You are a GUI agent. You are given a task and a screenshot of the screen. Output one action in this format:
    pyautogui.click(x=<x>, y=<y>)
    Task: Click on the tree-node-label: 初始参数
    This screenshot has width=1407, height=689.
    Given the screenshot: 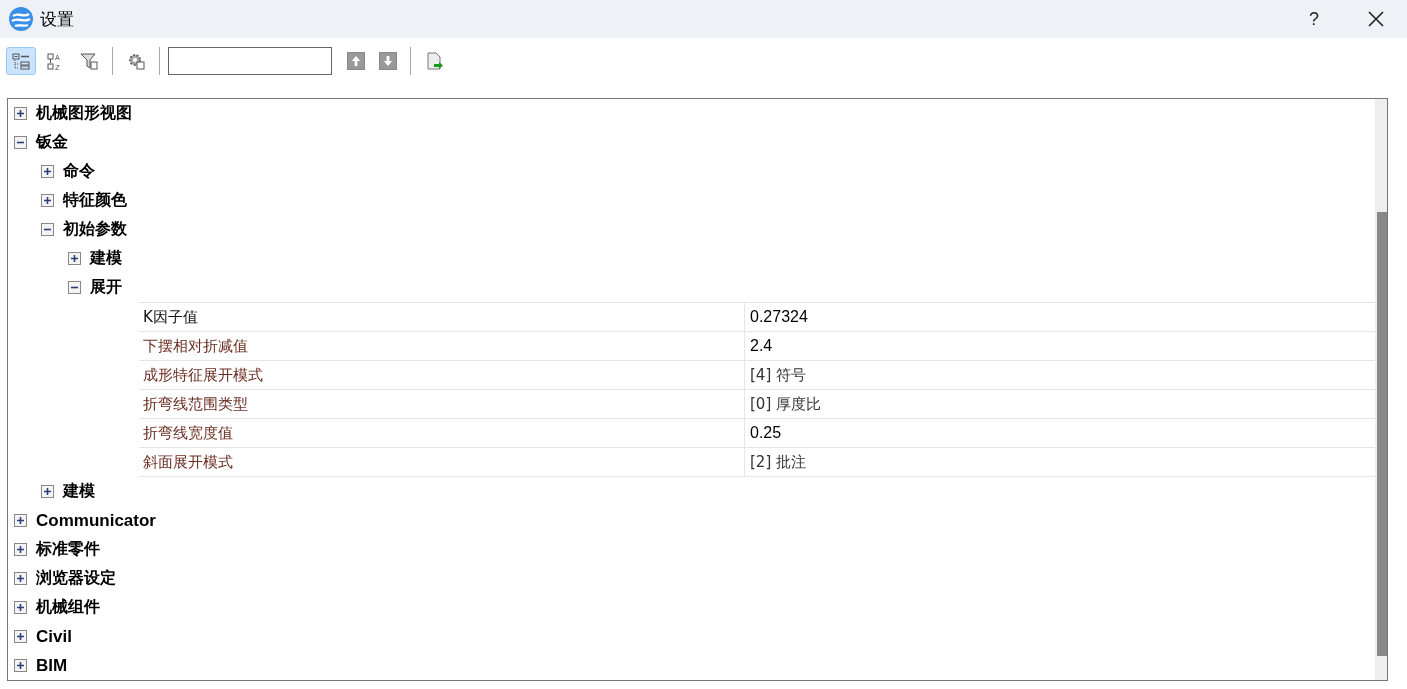 What is the action you would take?
    pyautogui.click(x=95, y=229)
    